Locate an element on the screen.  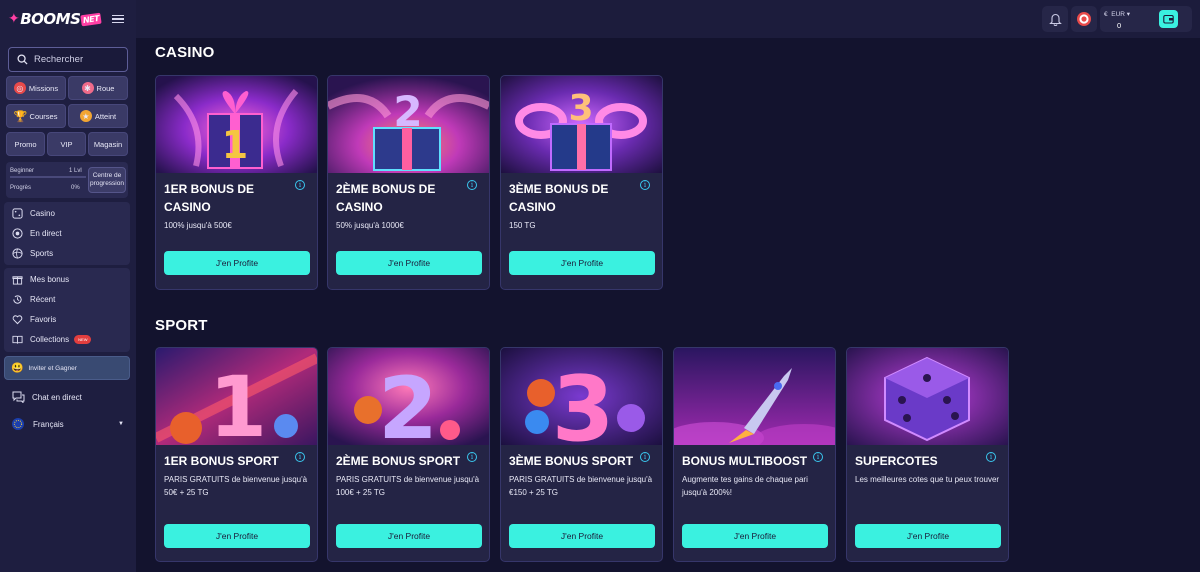
target-icon: ◎ is located at coordinates (19, 88).